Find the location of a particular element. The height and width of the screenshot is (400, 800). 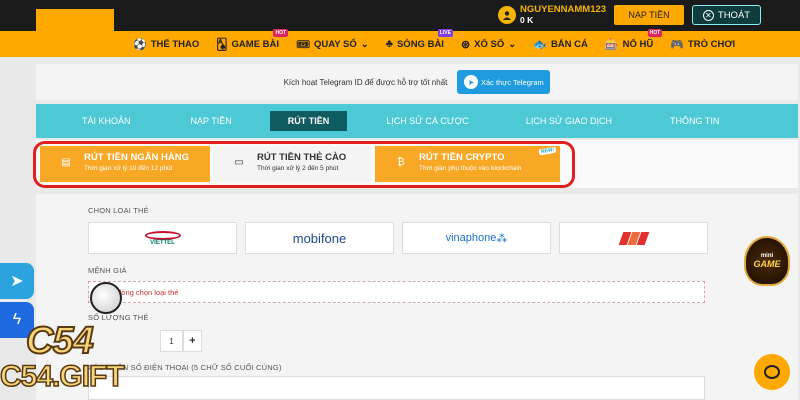

denomination-label: MỆNH GIÁ is located at coordinates (107, 270).